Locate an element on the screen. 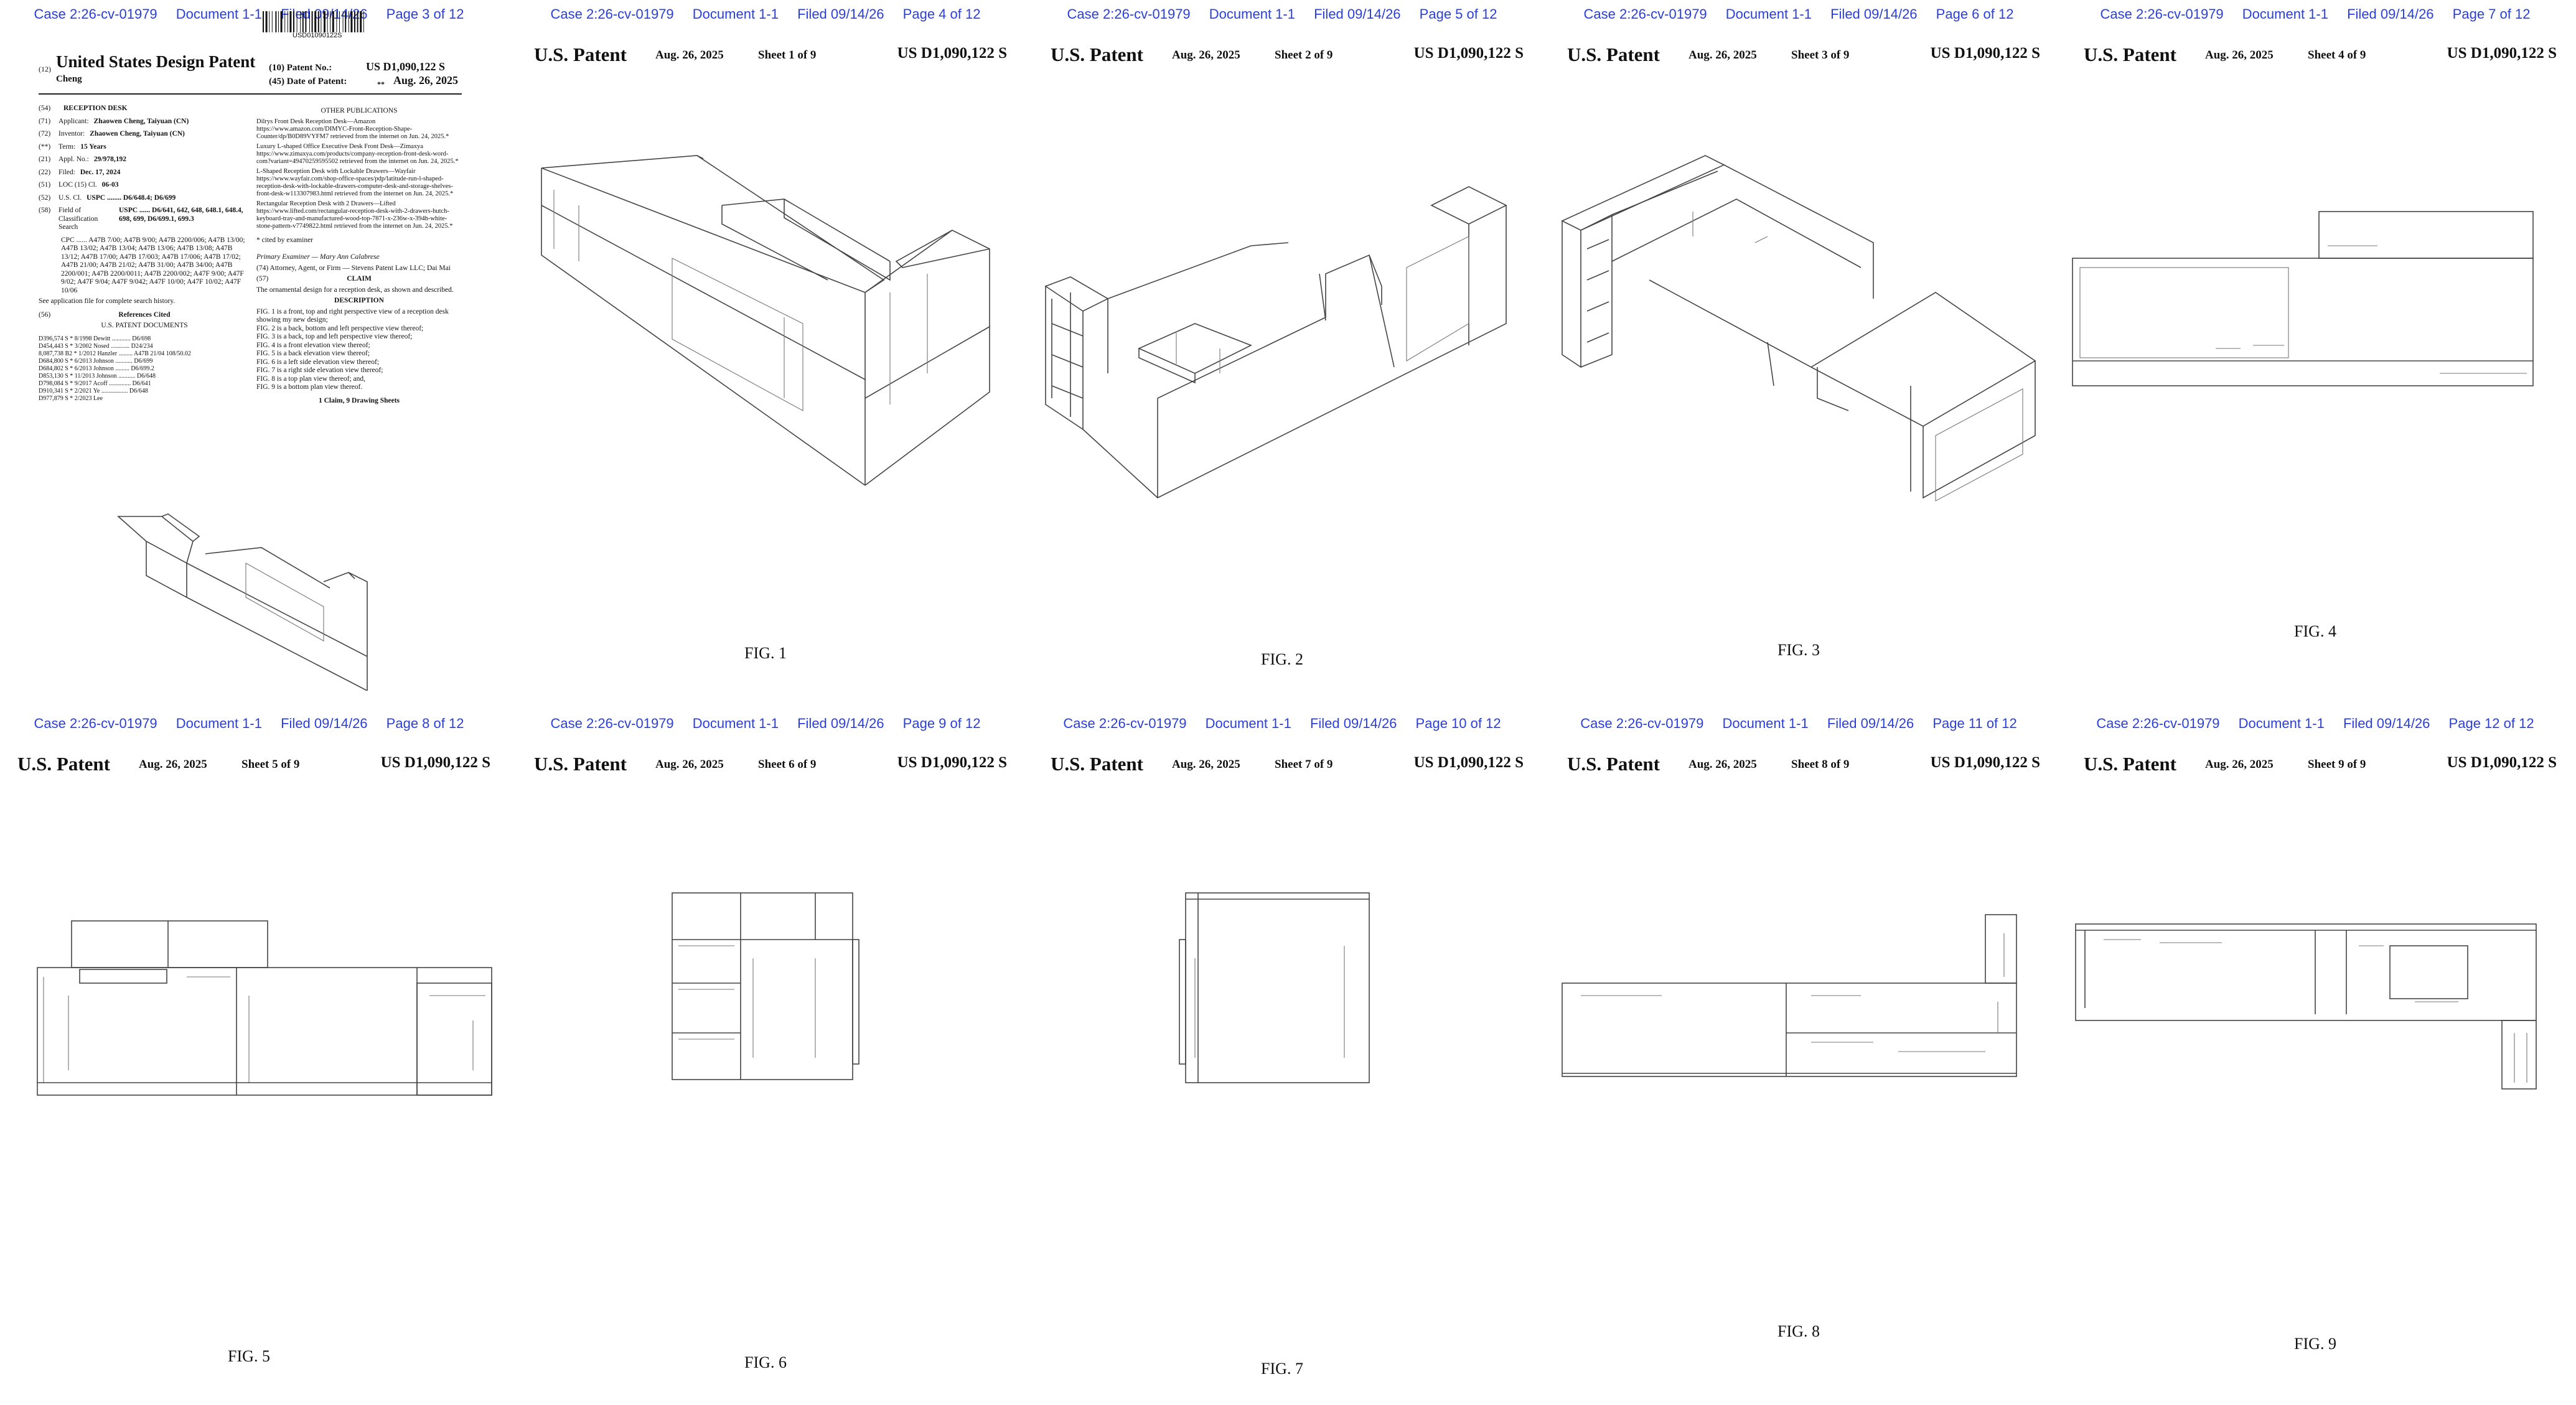 Image resolution: width=2576 pixels, height=1405 pixels. fig-8-drawing is located at coordinates (1789, 996).